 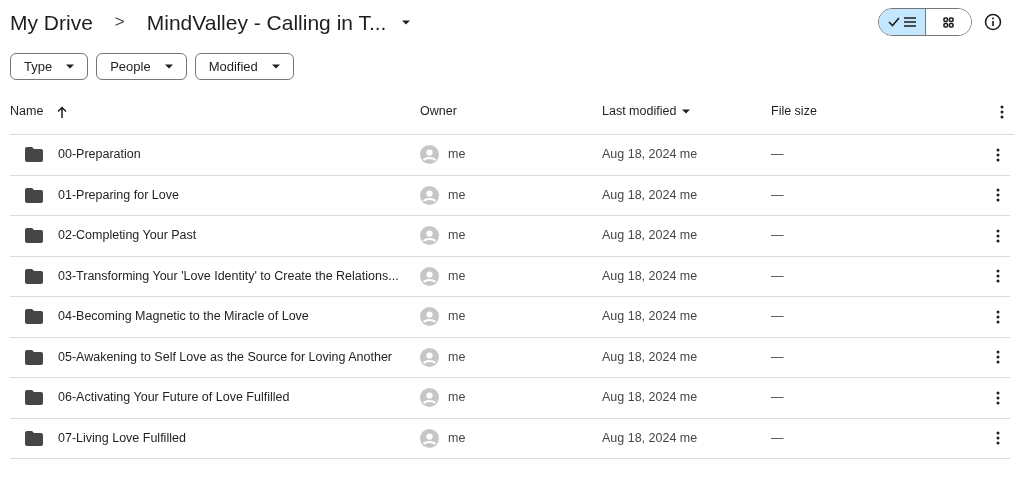 I want to click on column-header: Owner, so click(x=438, y=111).